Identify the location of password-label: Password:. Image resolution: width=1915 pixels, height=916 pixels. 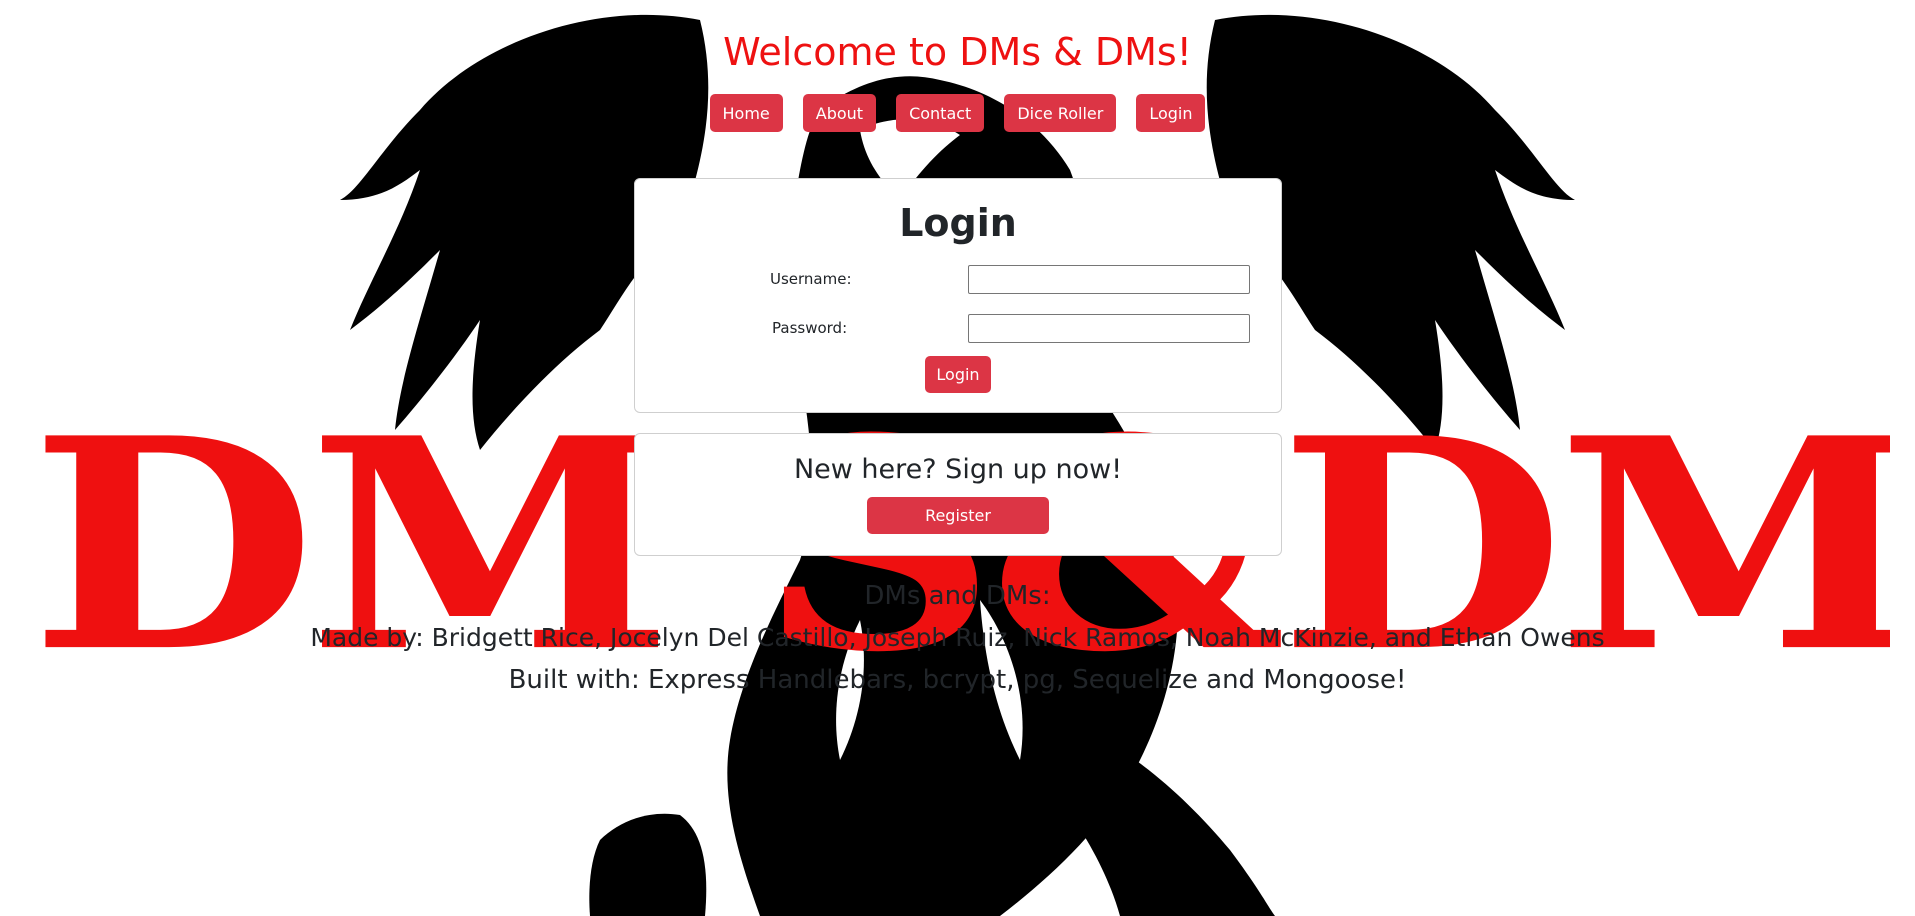
(810, 328).